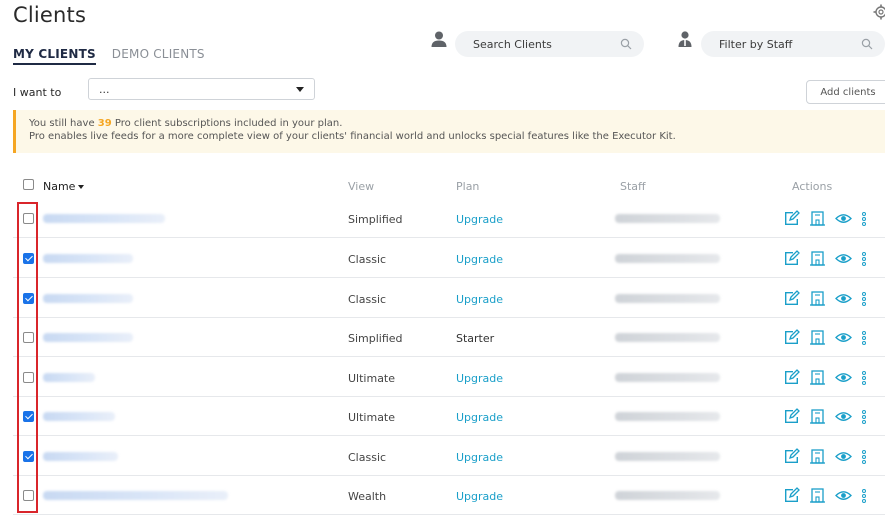 The height and width of the screenshot is (516, 885). Describe the element at coordinates (54, 56) in the screenshot. I see `tab-my-clients: MY CLIENTS` at that location.